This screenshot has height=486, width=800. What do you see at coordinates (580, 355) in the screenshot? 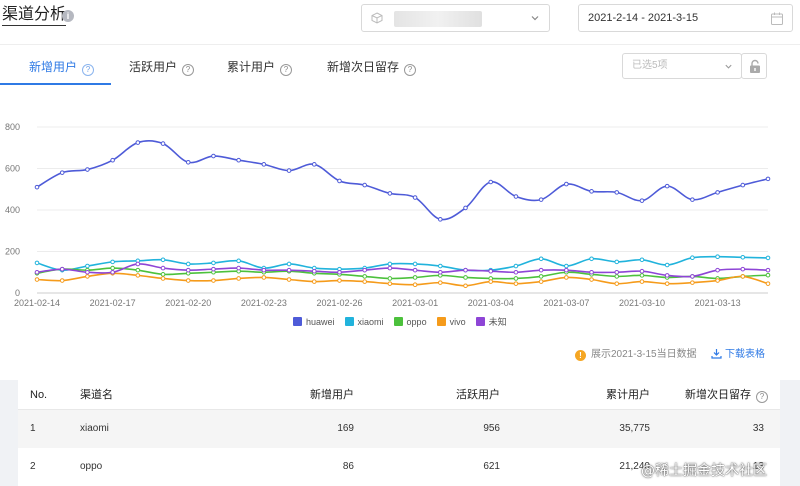
I see `warning-icon: !` at bounding box center [580, 355].